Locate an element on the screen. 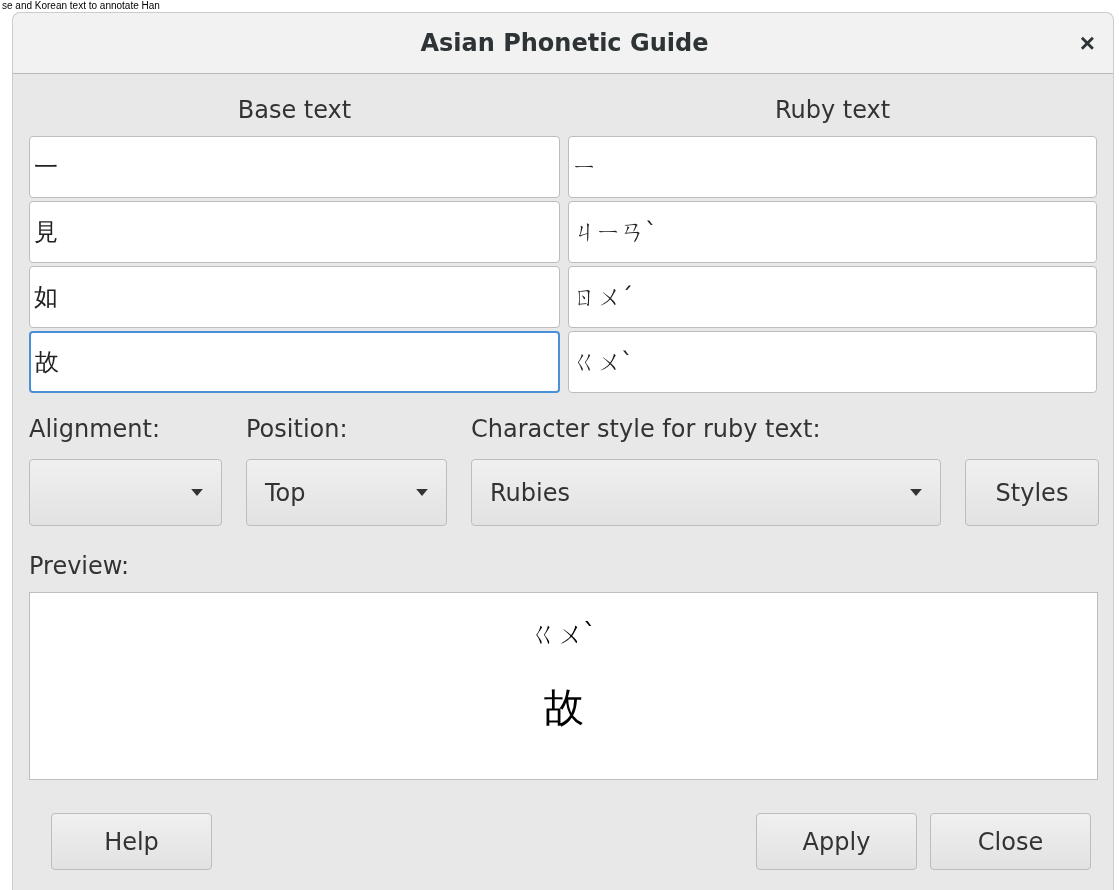 This screenshot has width=1119, height=890. field-label: Alignment: is located at coordinates (95, 429).